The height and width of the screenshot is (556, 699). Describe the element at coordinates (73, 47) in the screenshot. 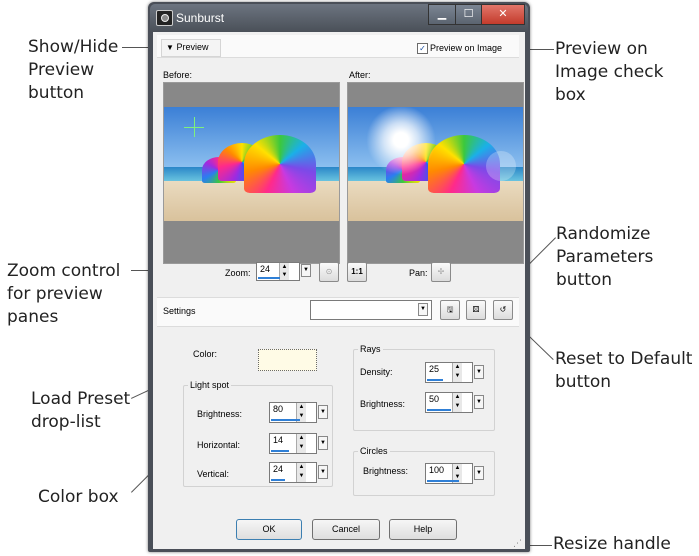

I see `callout-line-text: Show/Hide` at that location.